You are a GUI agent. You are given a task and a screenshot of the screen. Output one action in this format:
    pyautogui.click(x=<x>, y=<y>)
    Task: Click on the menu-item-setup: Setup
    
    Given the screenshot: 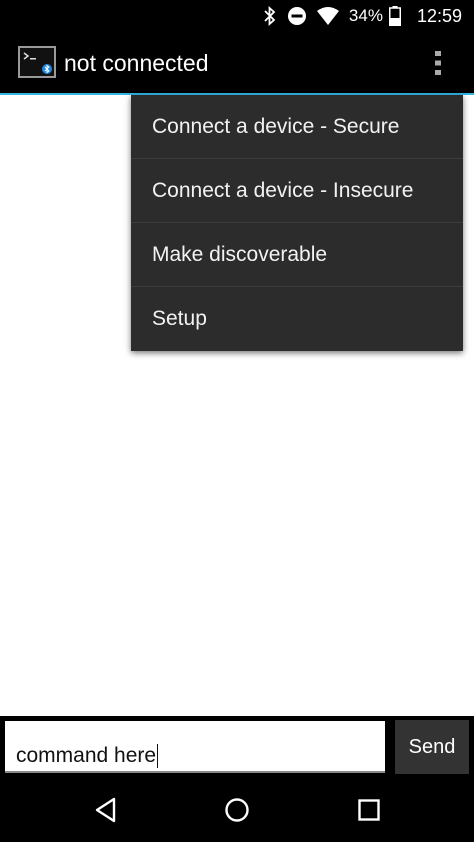 What is the action you would take?
    pyautogui.click(x=297, y=319)
    